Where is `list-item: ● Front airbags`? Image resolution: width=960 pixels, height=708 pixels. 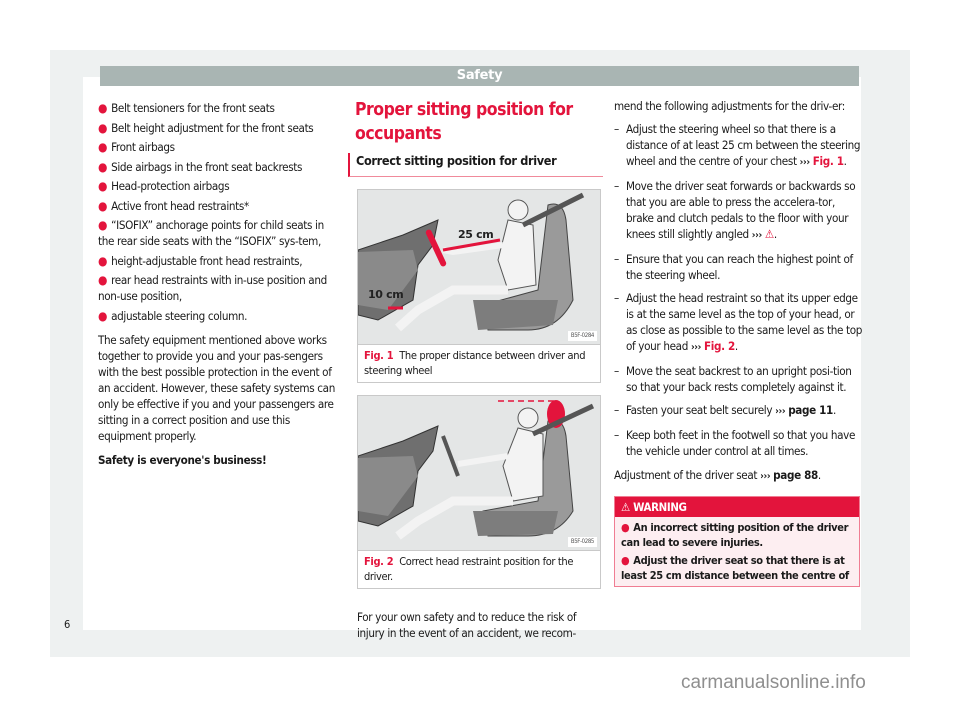 list-item: ● Front airbags is located at coordinates (136, 147).